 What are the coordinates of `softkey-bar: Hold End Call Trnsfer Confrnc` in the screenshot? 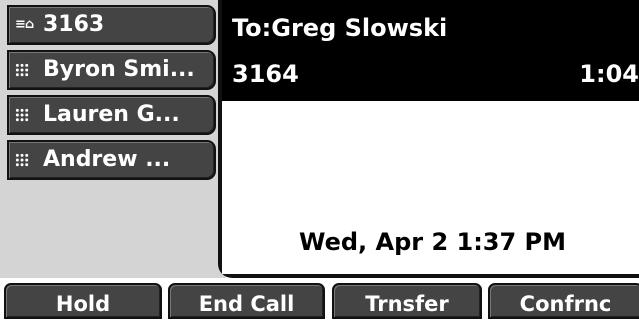 It's located at (319, 299).